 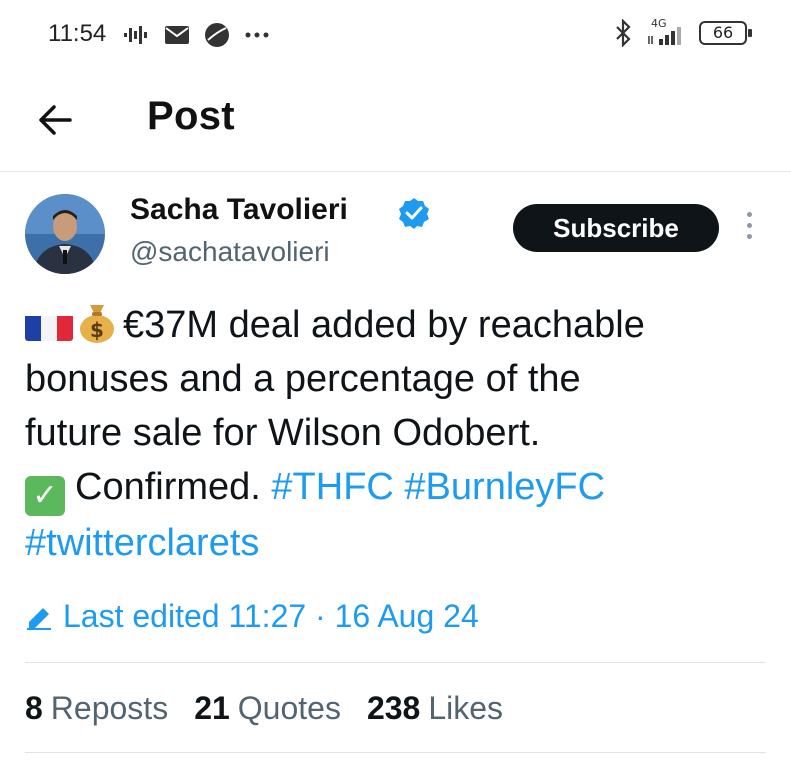 I want to click on check-mark-icon: ✓, so click(x=45, y=496).